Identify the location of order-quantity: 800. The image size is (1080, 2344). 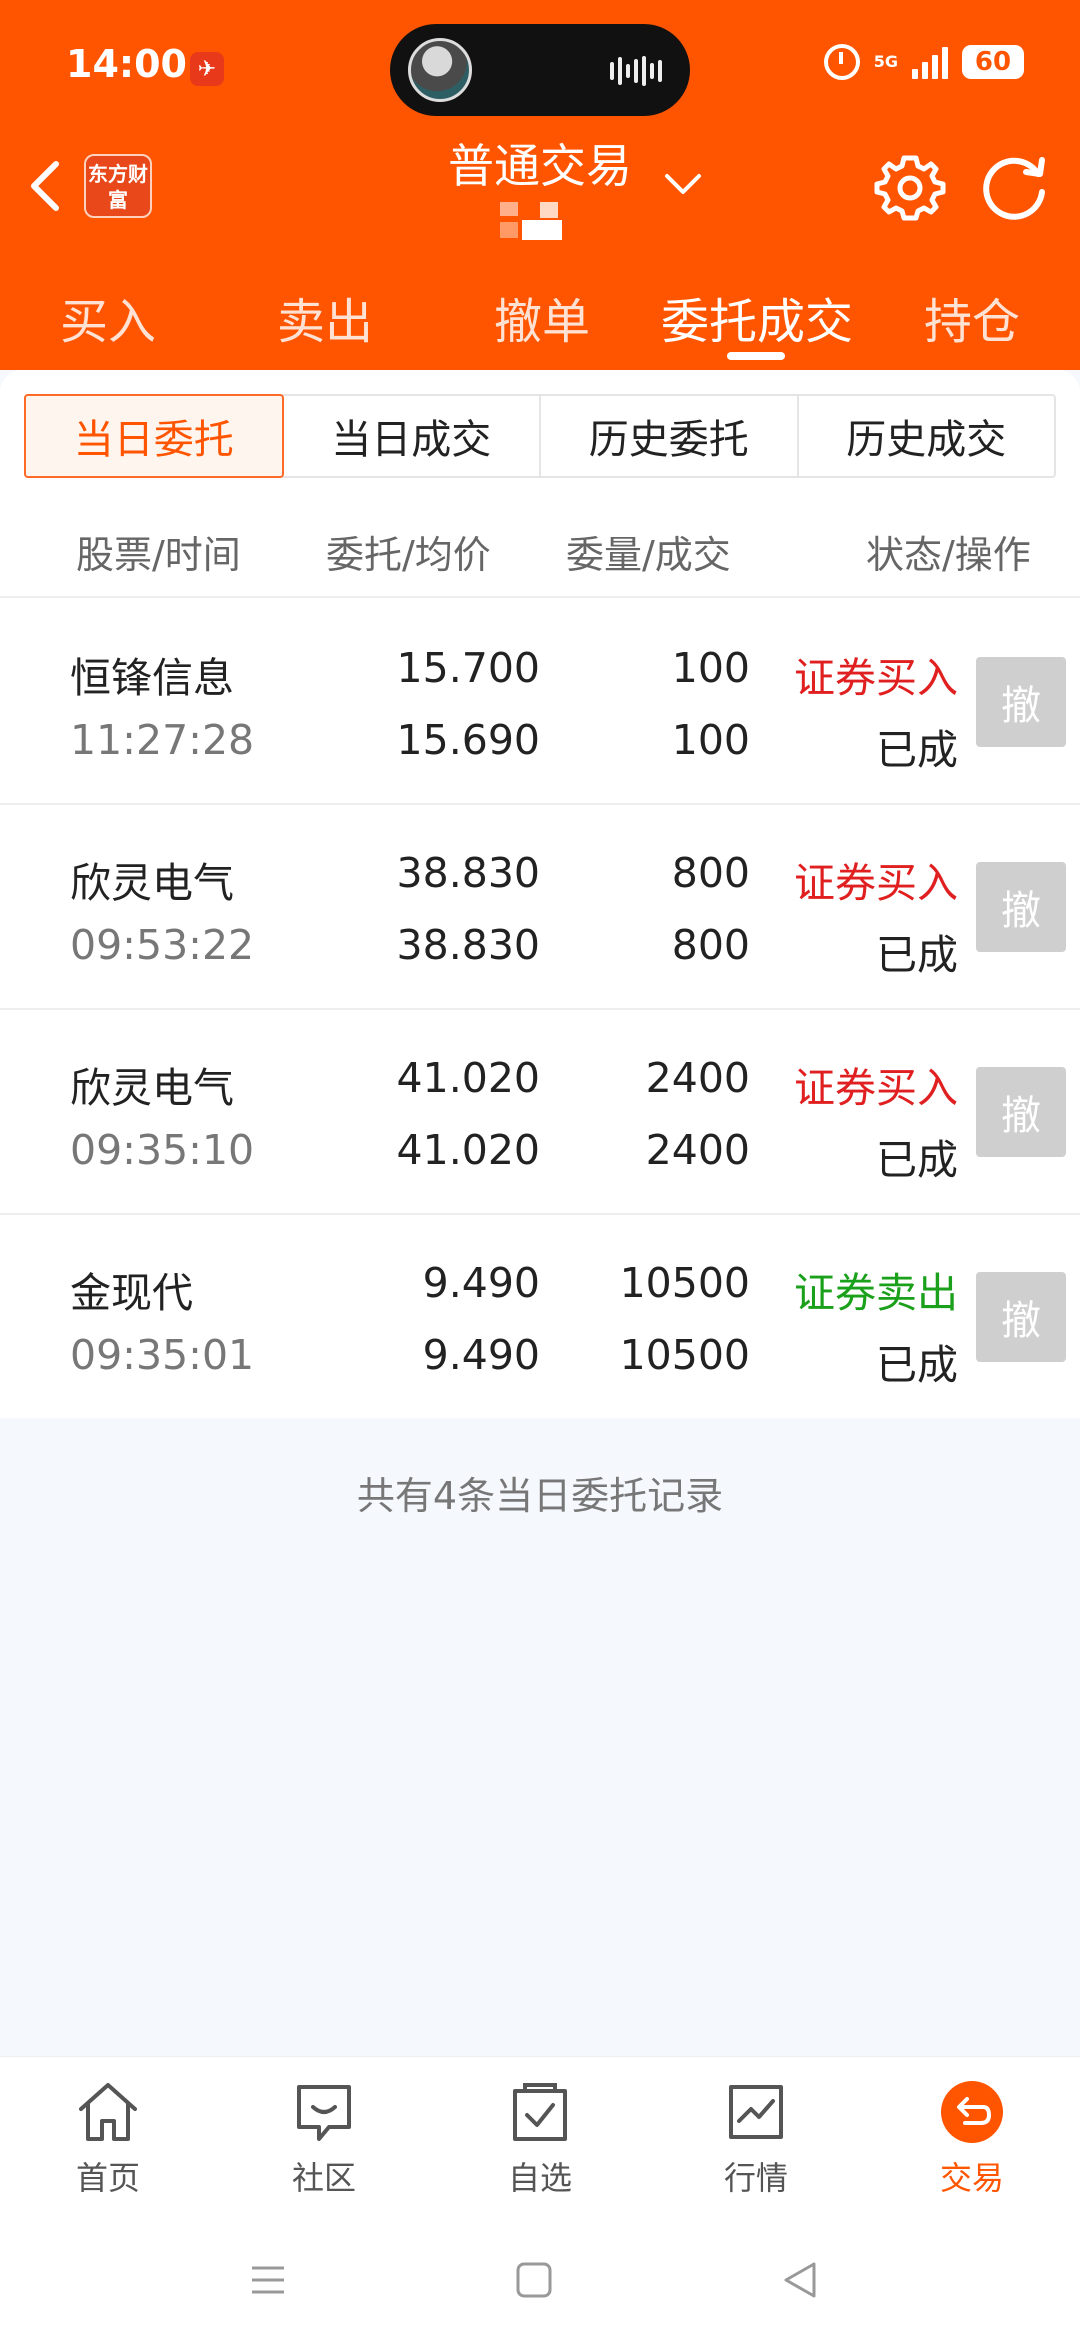
(710, 873).